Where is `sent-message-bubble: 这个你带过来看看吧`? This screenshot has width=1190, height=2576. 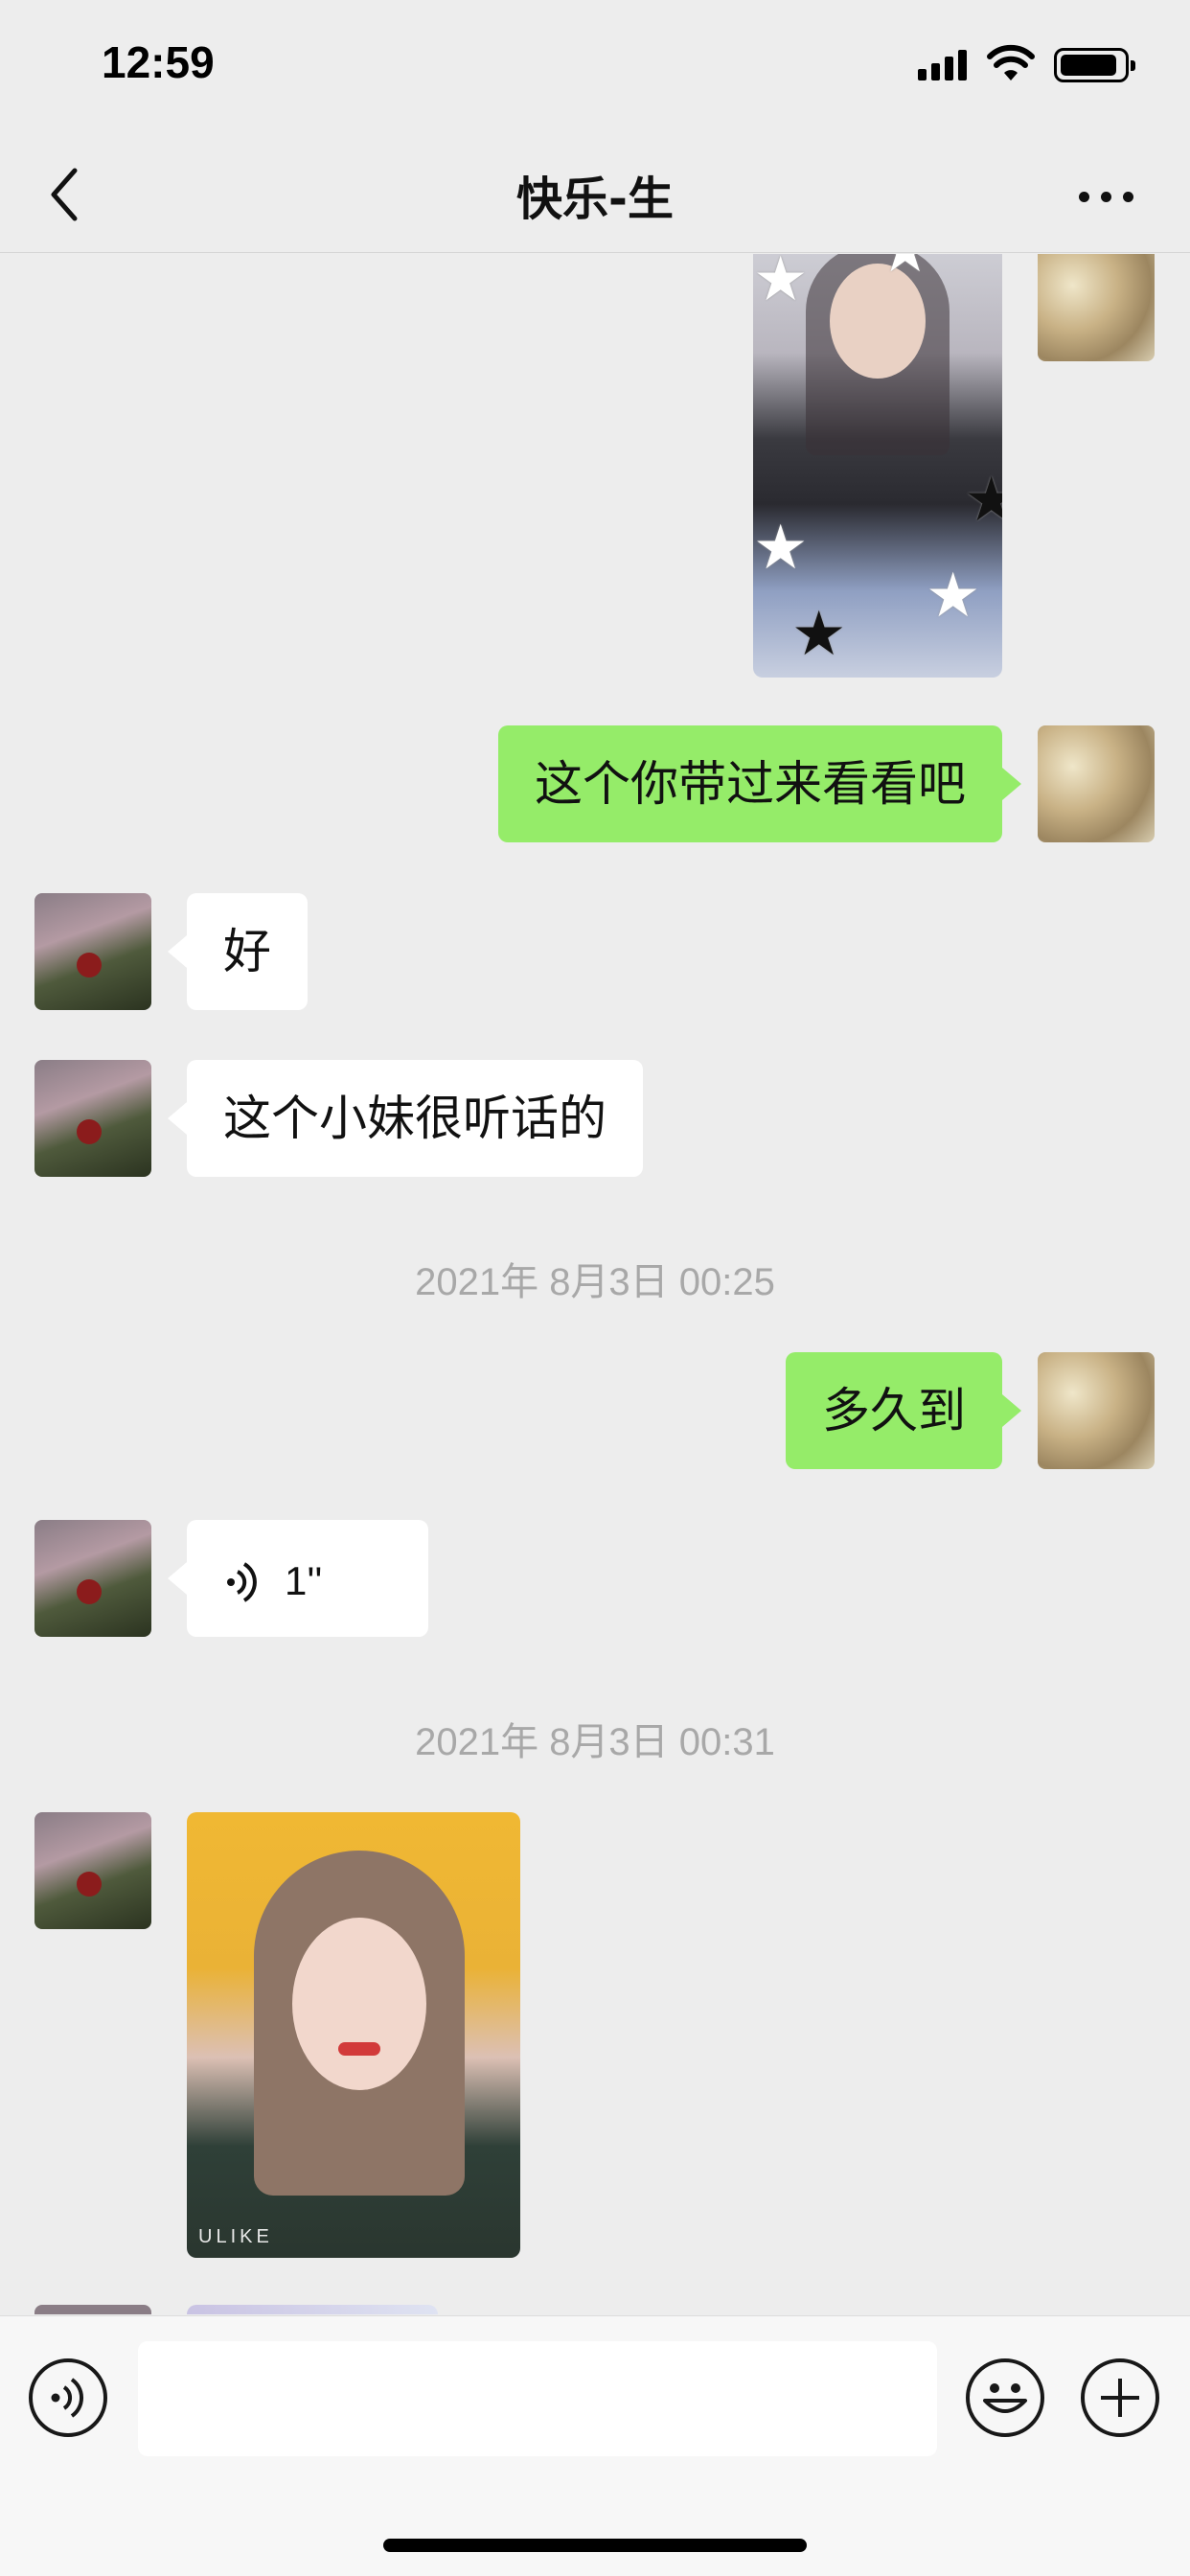 sent-message-bubble: 这个你带过来看看吧 is located at coordinates (760, 783).